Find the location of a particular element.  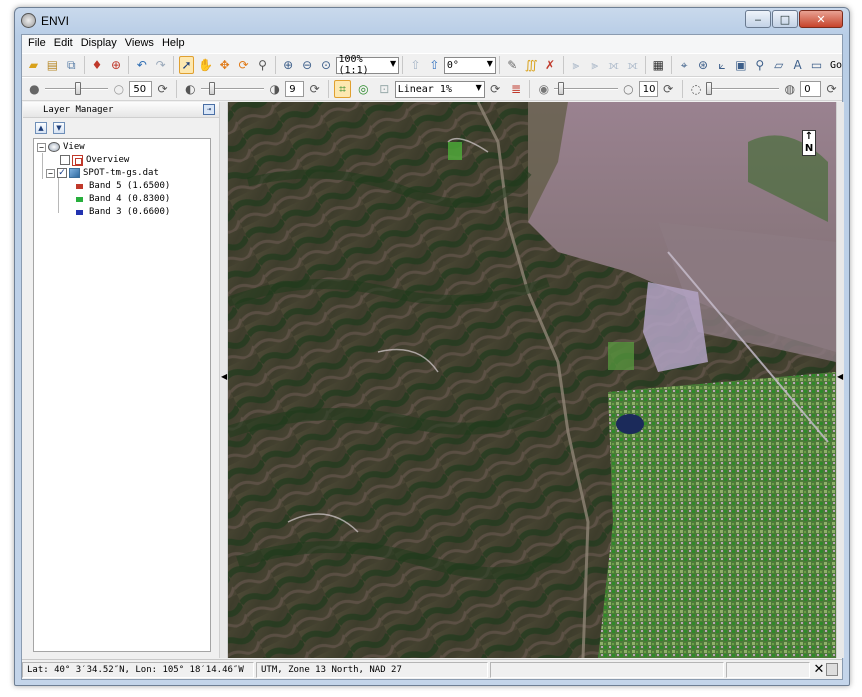

fly-icon: ✥ is located at coordinates (224, 65).